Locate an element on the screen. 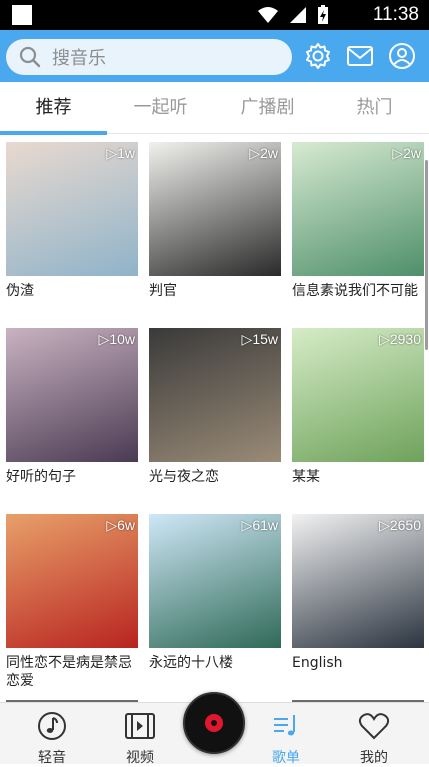 This screenshot has width=429, height=767. playlist-cover: ▷1w is located at coordinates (72, 209).